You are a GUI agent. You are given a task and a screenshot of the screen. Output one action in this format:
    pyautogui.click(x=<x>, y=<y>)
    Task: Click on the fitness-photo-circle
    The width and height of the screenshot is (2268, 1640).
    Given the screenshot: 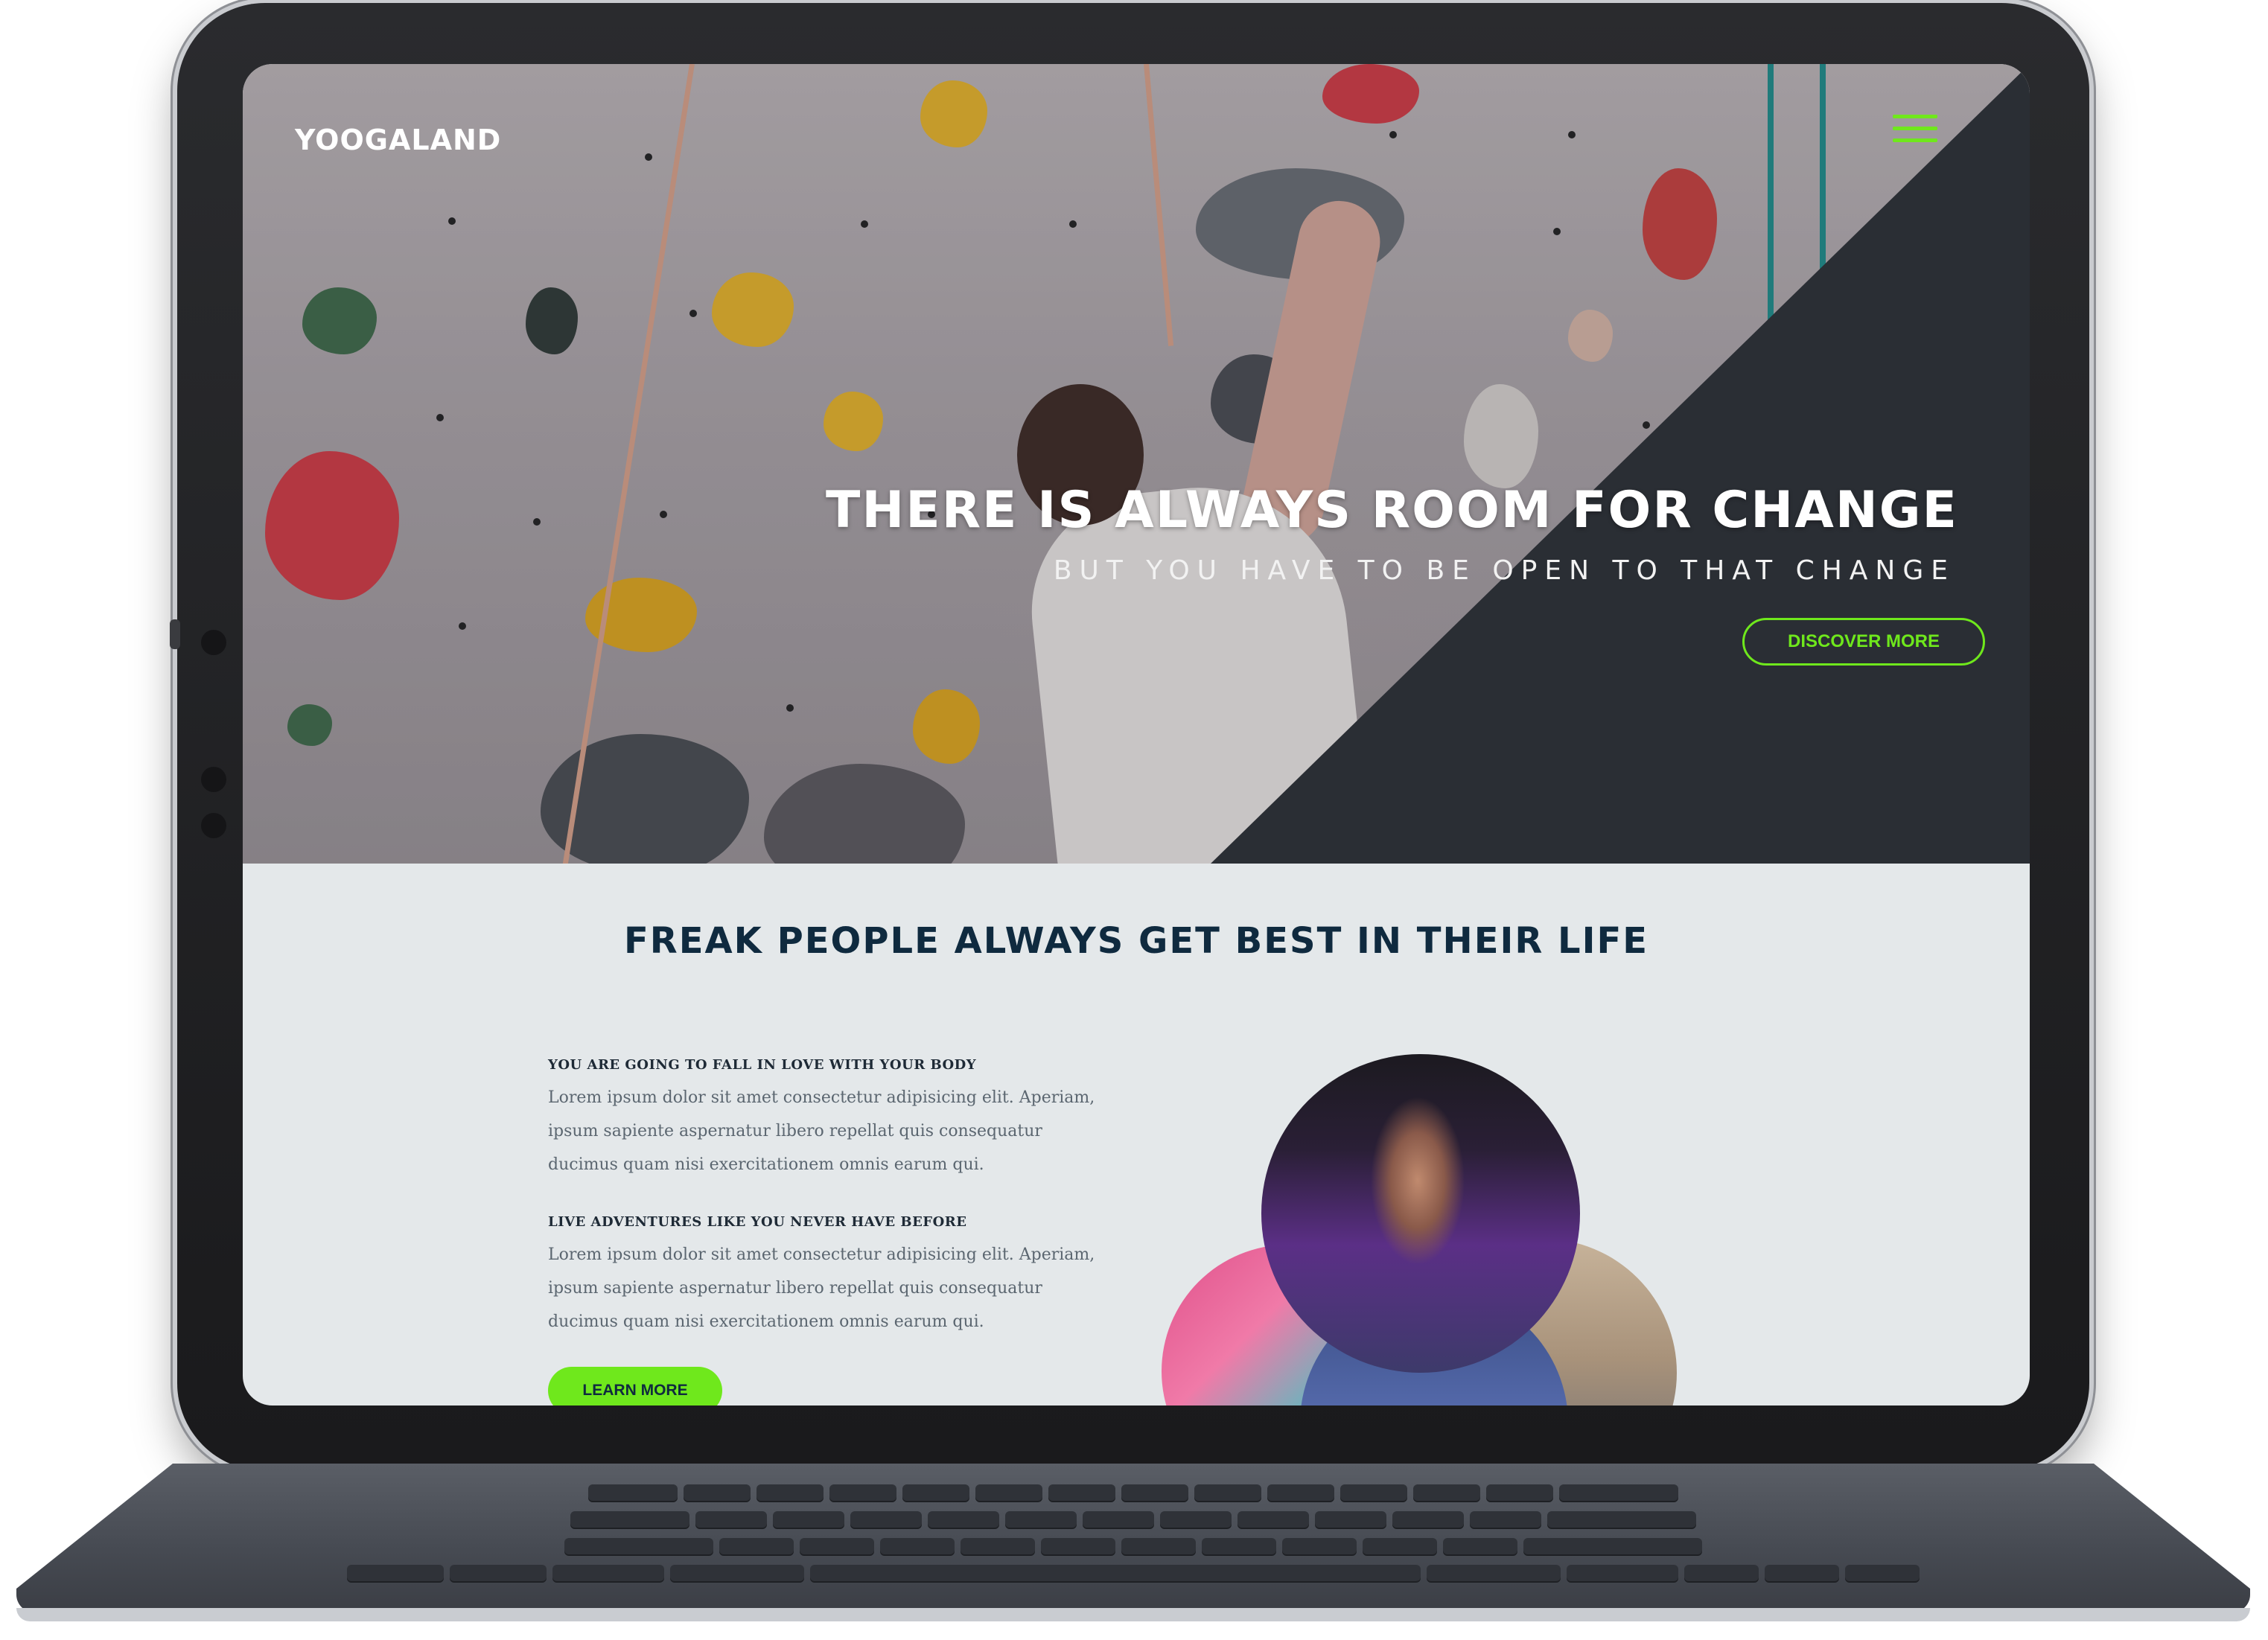 What is the action you would take?
    pyautogui.click(x=1420, y=1213)
    